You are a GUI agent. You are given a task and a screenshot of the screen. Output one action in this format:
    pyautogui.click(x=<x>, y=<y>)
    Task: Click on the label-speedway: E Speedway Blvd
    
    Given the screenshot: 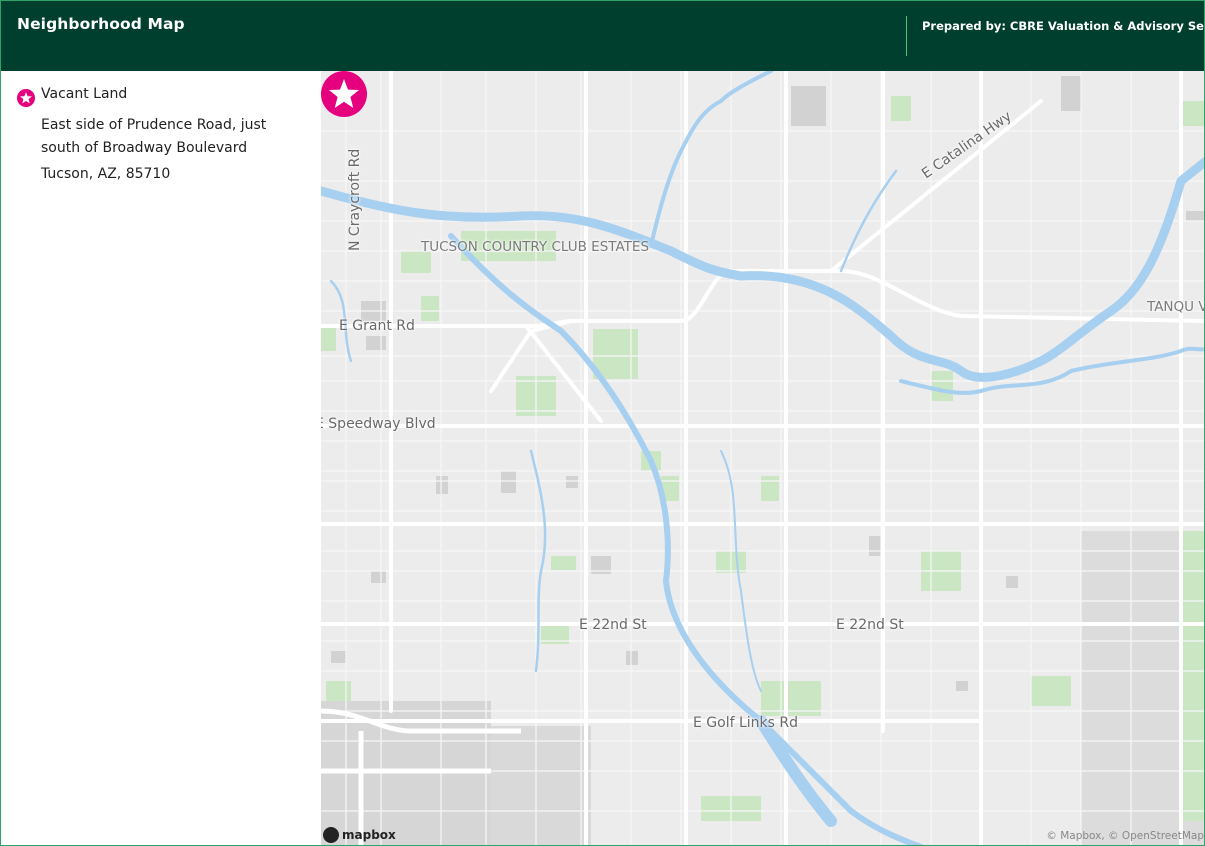 What is the action you would take?
    pyautogui.click(x=378, y=424)
    